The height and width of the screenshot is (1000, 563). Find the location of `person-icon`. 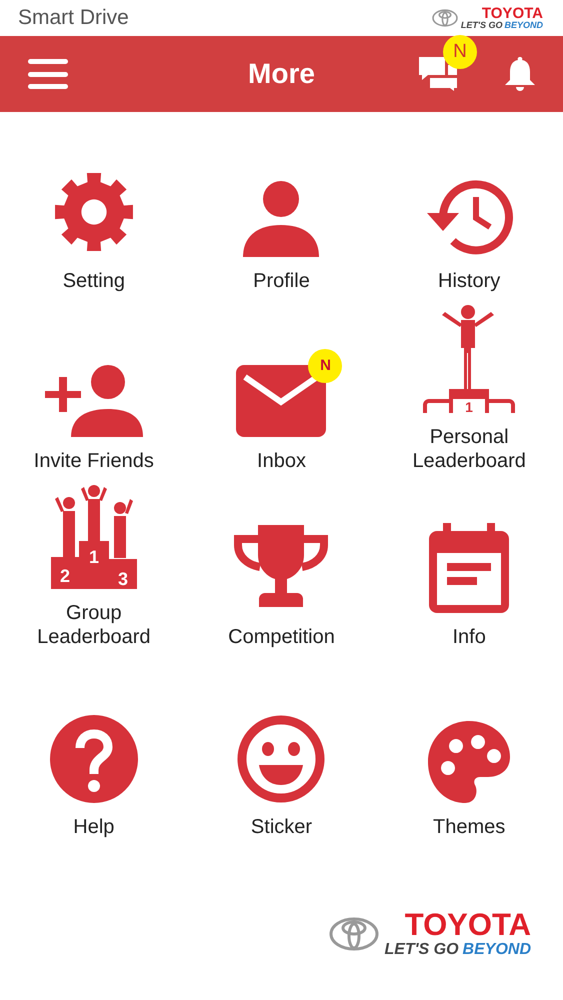

person-icon is located at coordinates (281, 219).